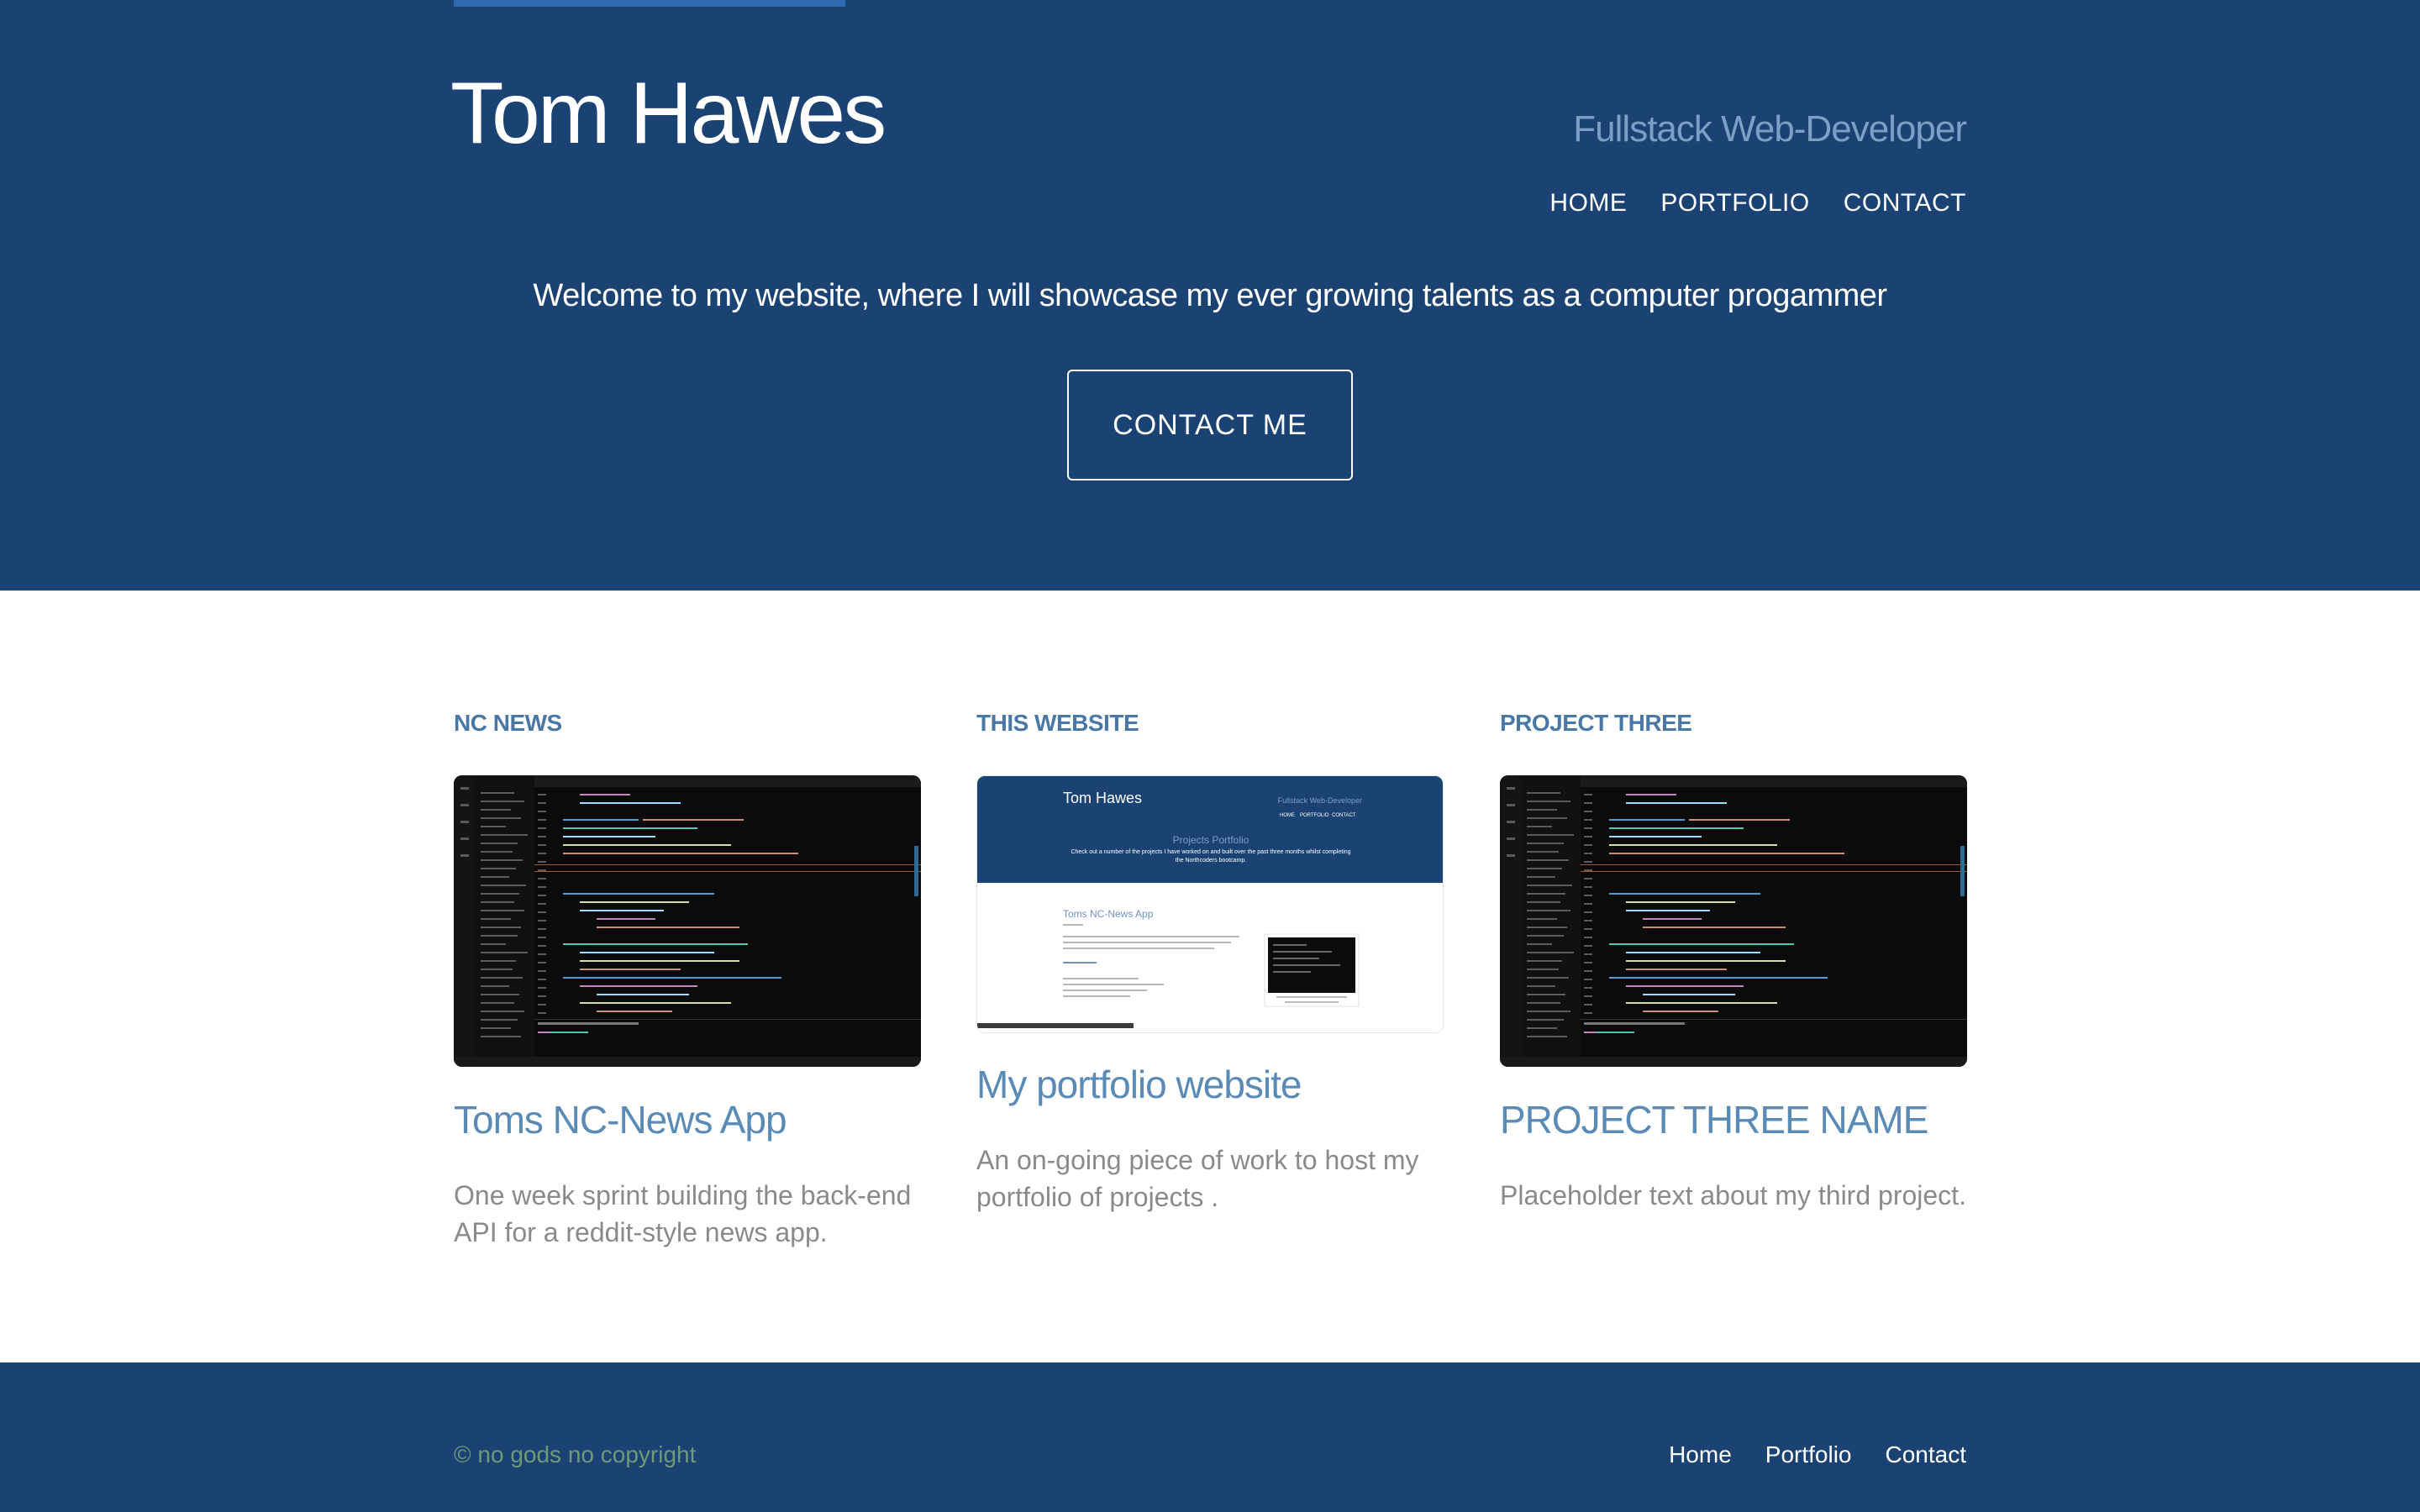 This screenshot has height=1512, width=2420. Describe the element at coordinates (620, 1120) in the screenshot. I see `project-name: Toms NC-News App` at that location.